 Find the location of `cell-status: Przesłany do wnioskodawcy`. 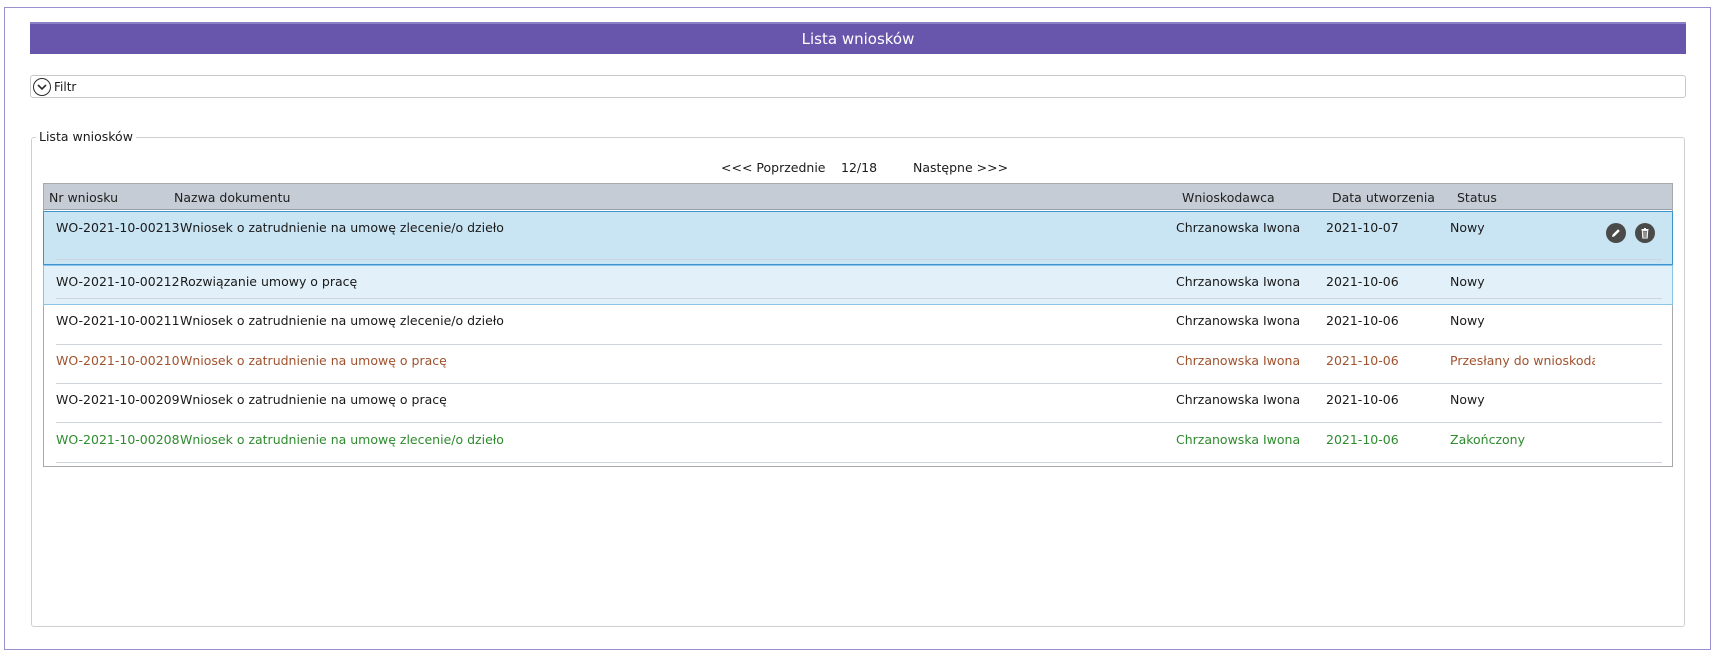

cell-status: Przesłany do wnioskodawcy is located at coordinates (1522, 360).